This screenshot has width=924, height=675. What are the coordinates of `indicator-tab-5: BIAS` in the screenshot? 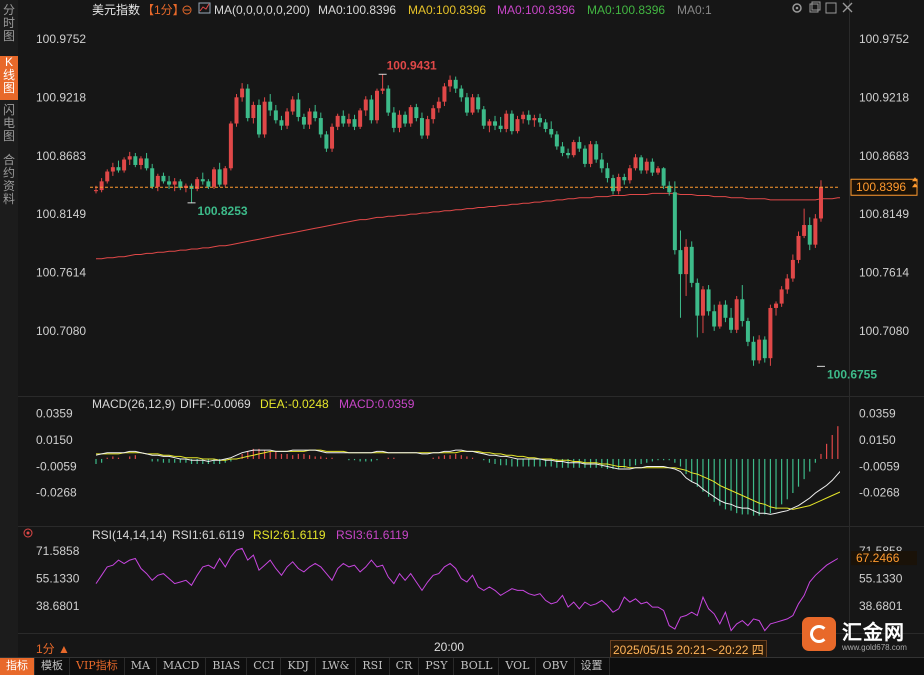 It's located at (227, 666).